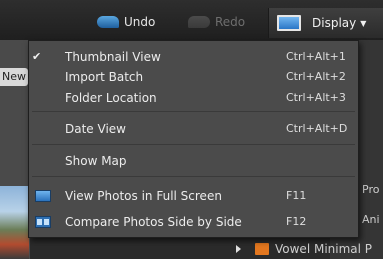 The width and height of the screenshot is (383, 259). What do you see at coordinates (316, 76) in the screenshot?
I see `menu-item-shortcut: Ctrl+Alt+2` at bounding box center [316, 76].